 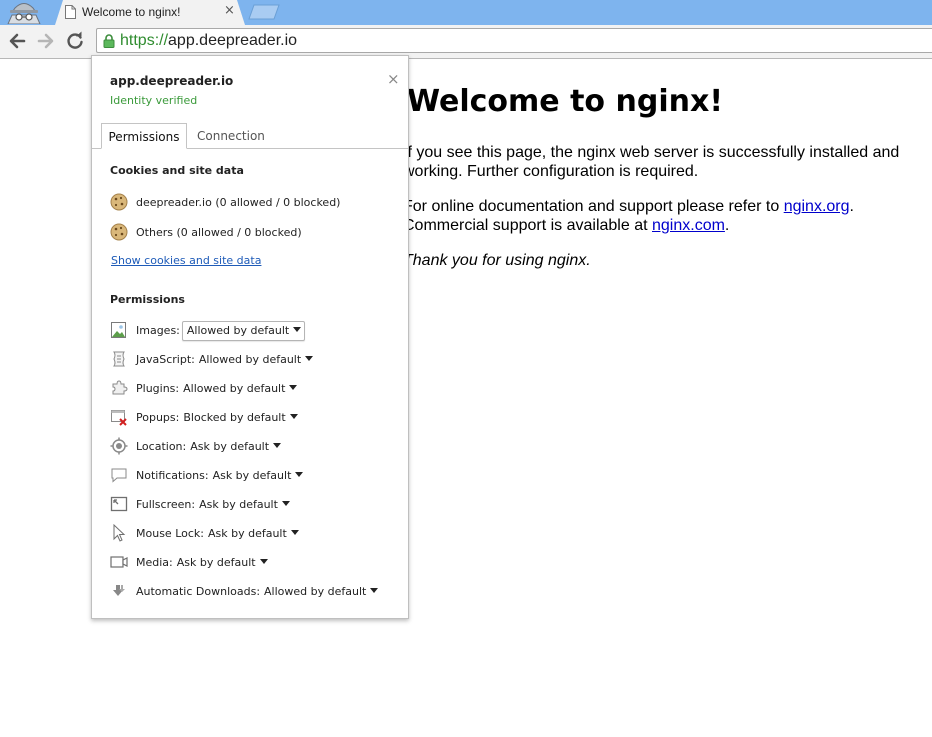 I want to click on permission-label: Images:, so click(x=158, y=330).